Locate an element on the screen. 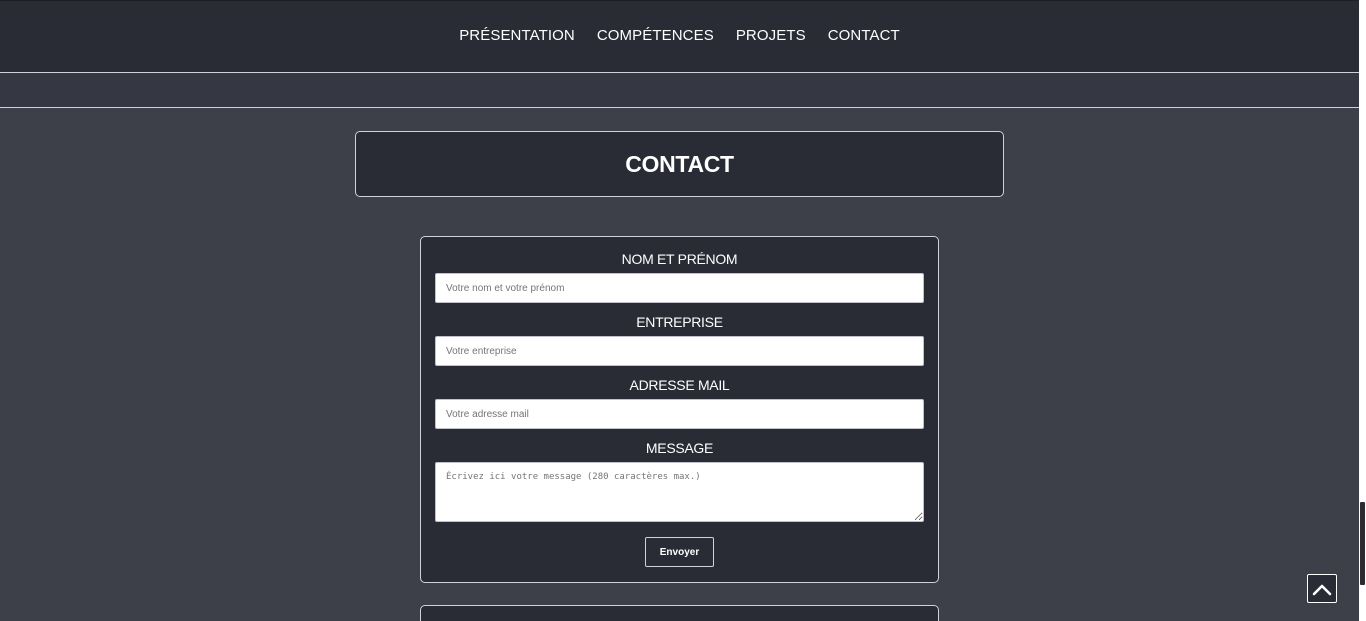 The image size is (1366, 621). section-title-box: CONTACT is located at coordinates (679, 164).